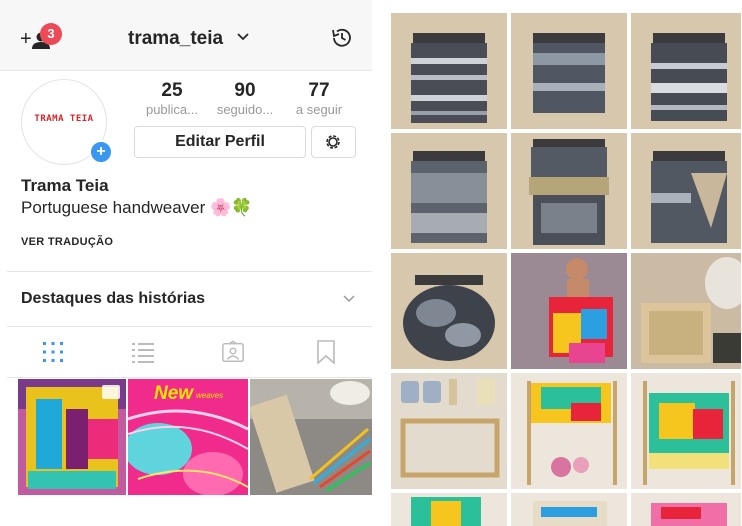 Image resolution: width=742 pixels, height=526 pixels. Describe the element at coordinates (233, 352) in the screenshot. I see `tagged-icon` at that location.